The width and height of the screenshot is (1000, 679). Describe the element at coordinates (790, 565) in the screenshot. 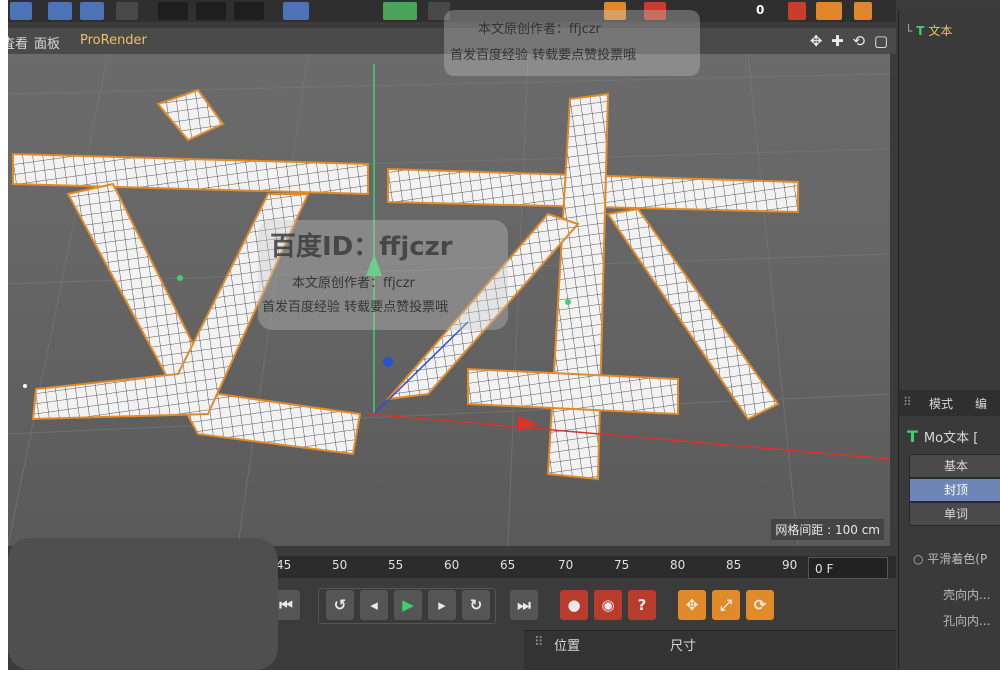

I see `tick-label: 90` at that location.